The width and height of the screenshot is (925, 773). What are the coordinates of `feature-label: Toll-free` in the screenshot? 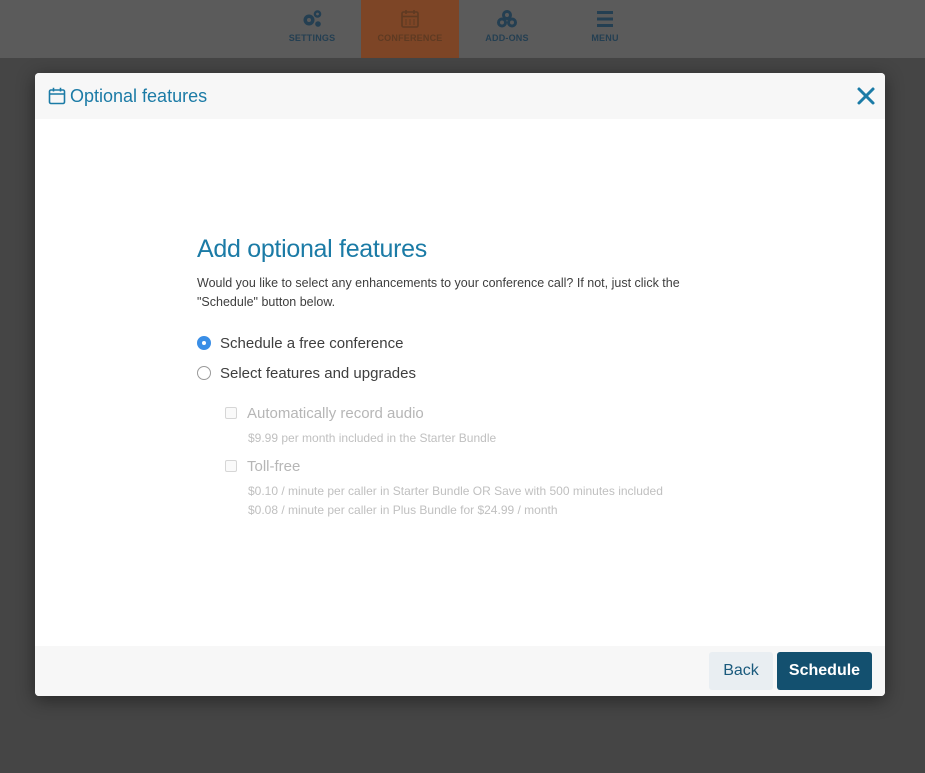 It's located at (274, 466).